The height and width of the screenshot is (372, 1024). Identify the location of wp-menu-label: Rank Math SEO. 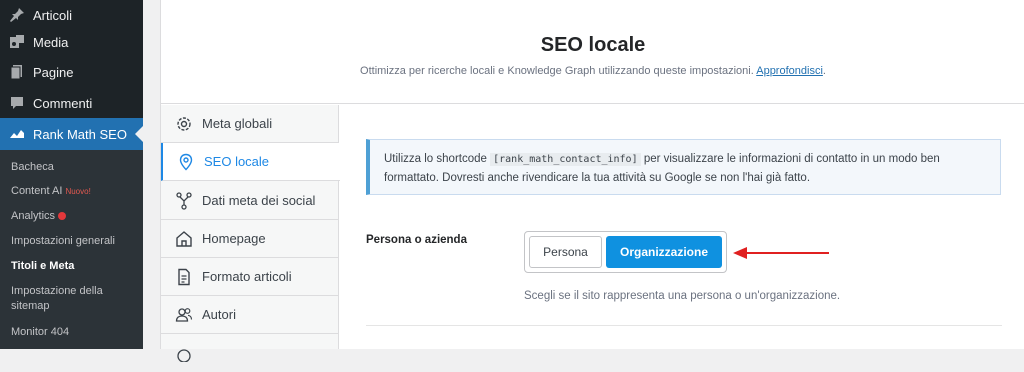
(80, 134).